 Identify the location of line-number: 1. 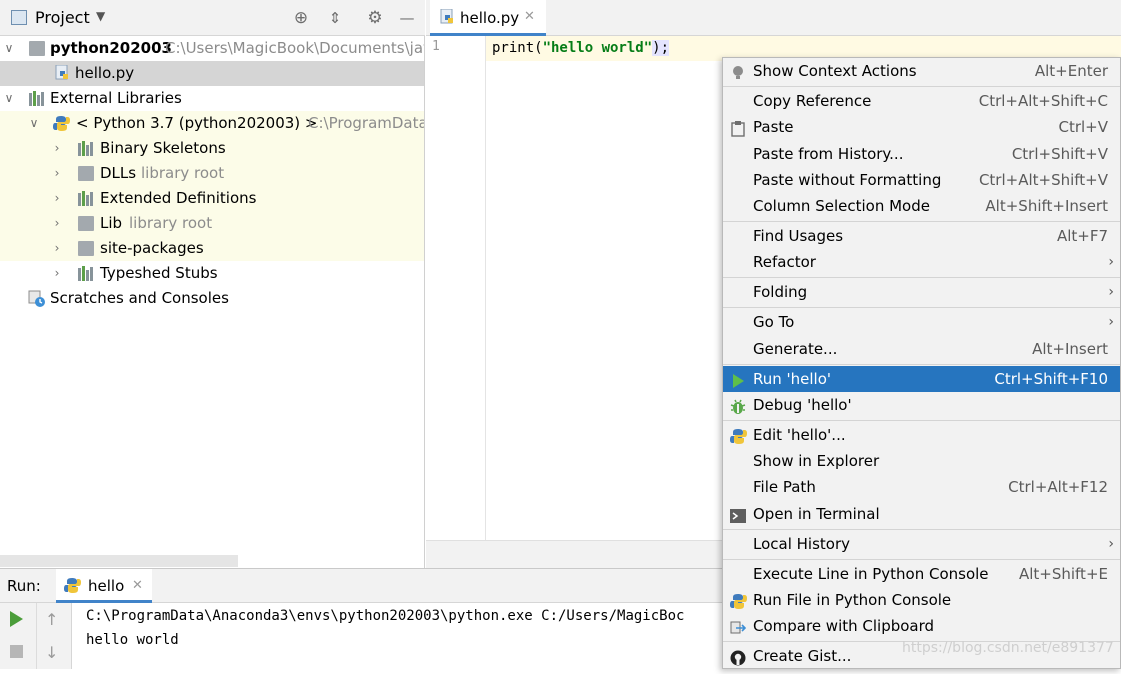
(436, 46).